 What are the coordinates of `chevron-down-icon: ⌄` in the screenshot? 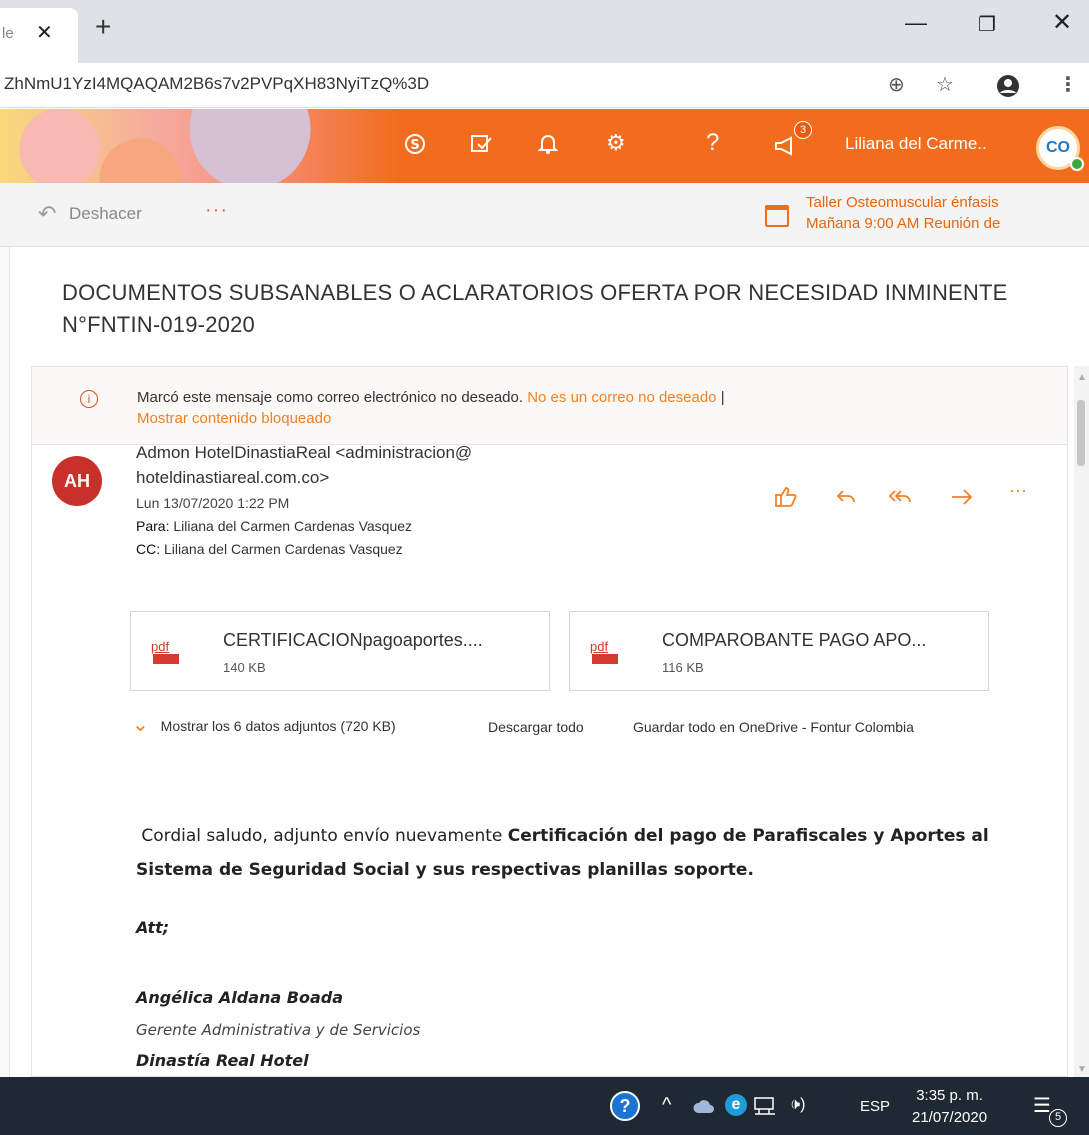 It's located at (140, 725).